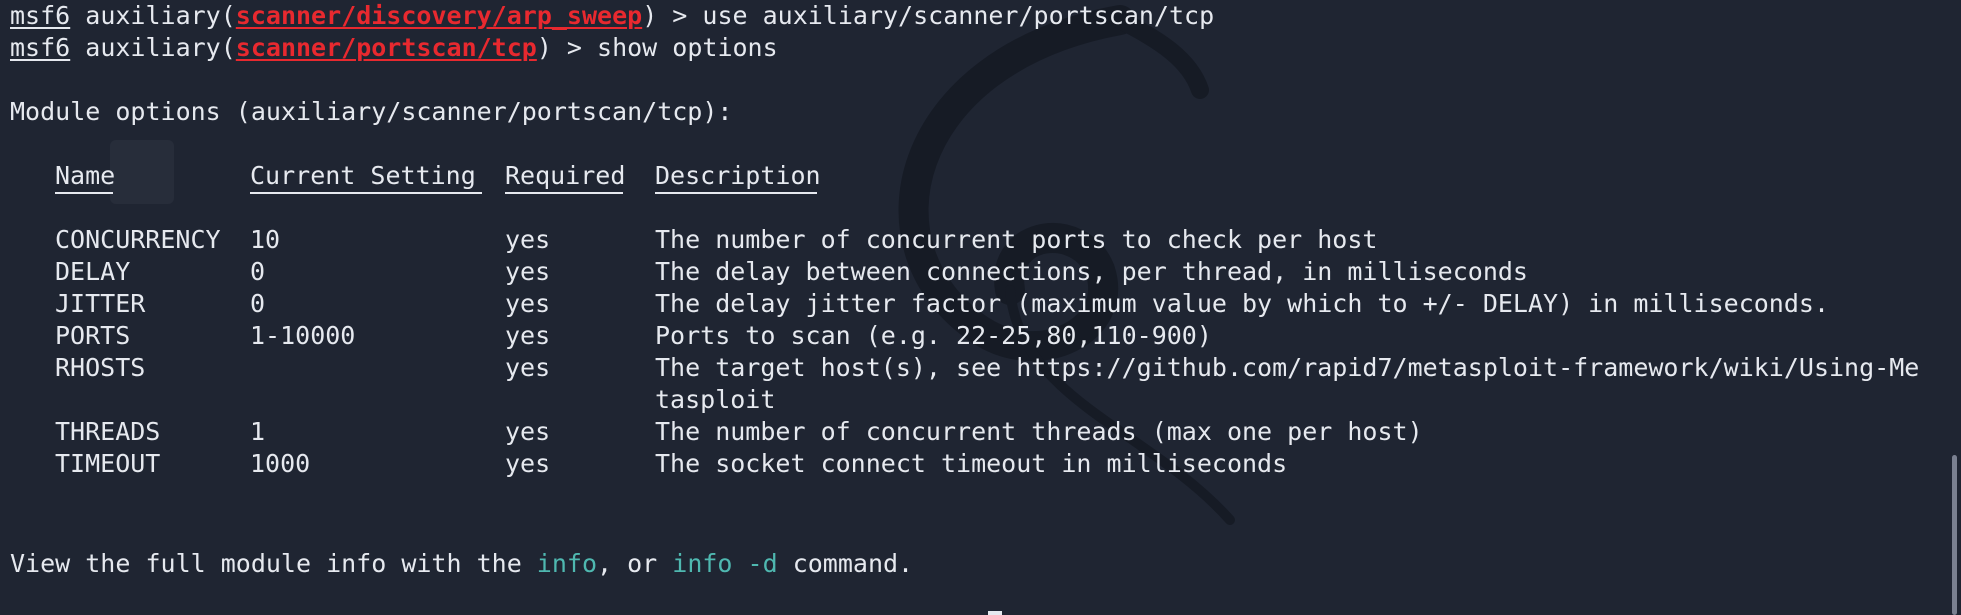  What do you see at coordinates (567, 563) in the screenshot?
I see `info-command: info` at bounding box center [567, 563].